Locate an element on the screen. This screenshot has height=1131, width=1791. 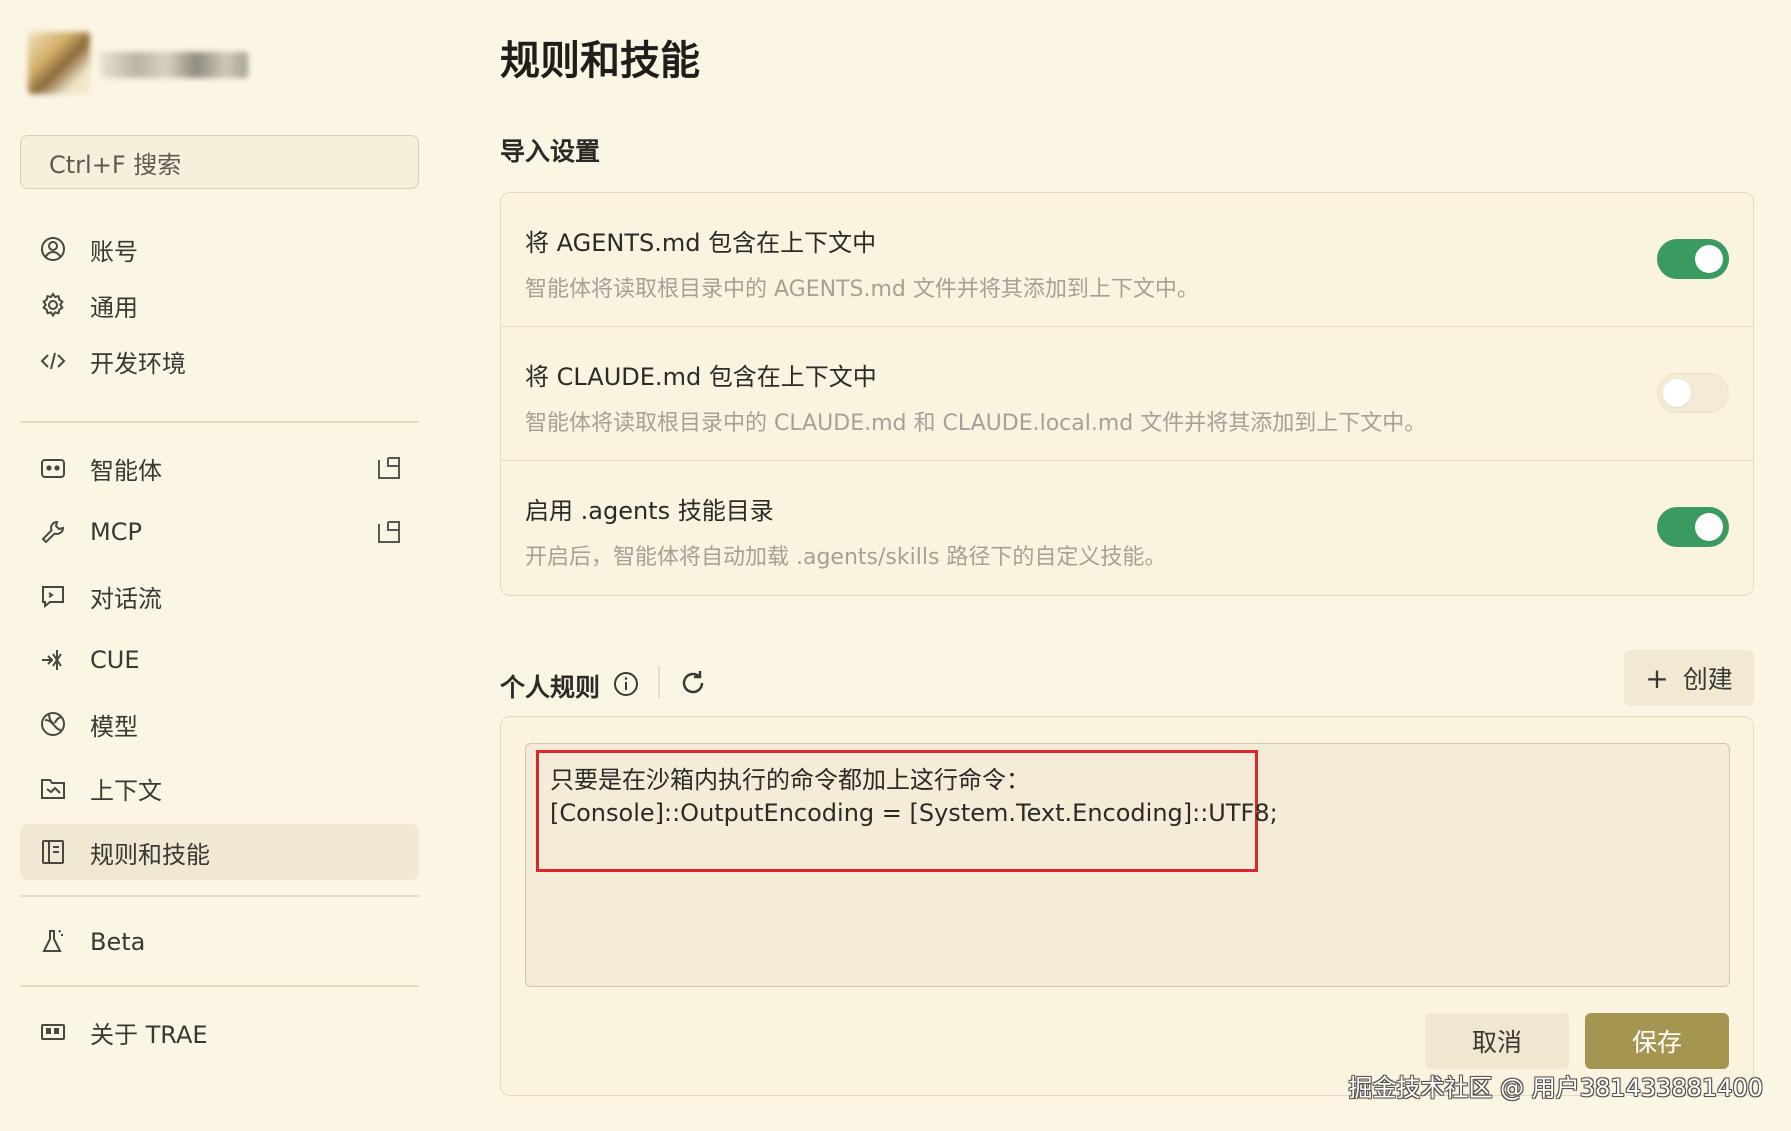
create-label: 创建 is located at coordinates (1707, 679).